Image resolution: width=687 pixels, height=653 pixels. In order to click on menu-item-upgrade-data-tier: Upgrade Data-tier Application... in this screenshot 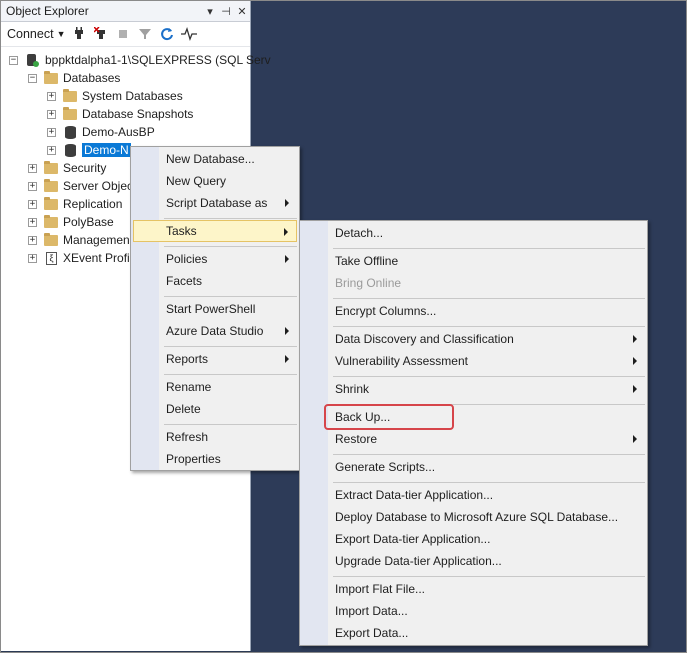, I will do `click(473, 561)`.